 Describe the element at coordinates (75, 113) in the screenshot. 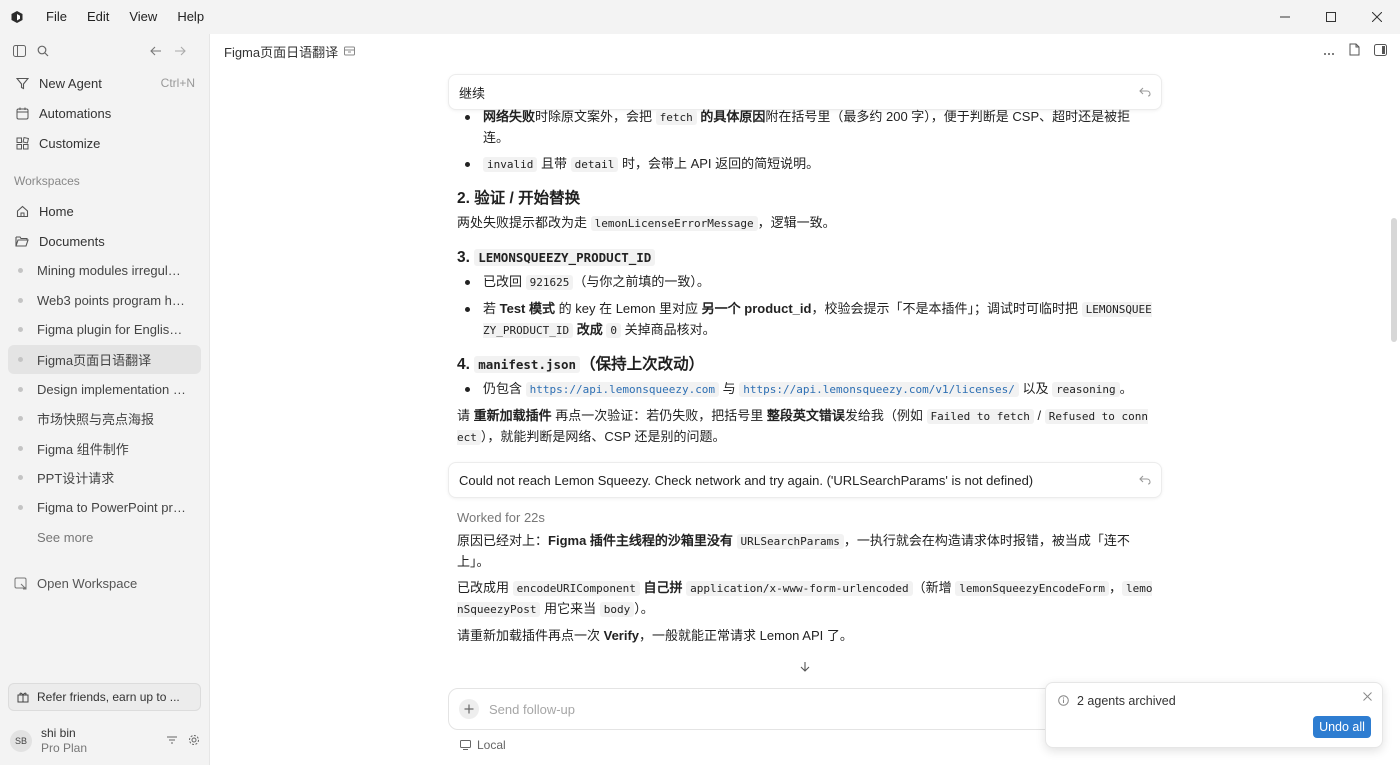

I see `automations-label: Automations` at that location.